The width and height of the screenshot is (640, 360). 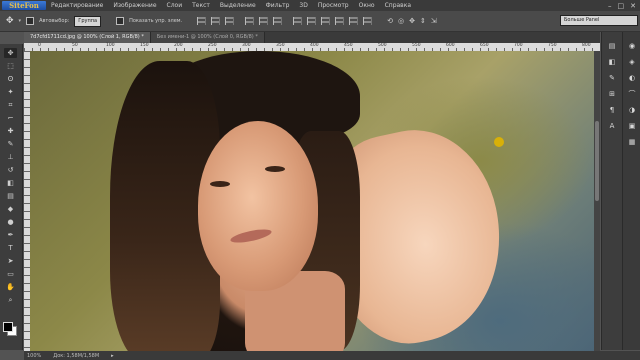 What do you see at coordinates (10, 21) in the screenshot?
I see `move-tool-preset-icon: ✥` at bounding box center [10, 21].